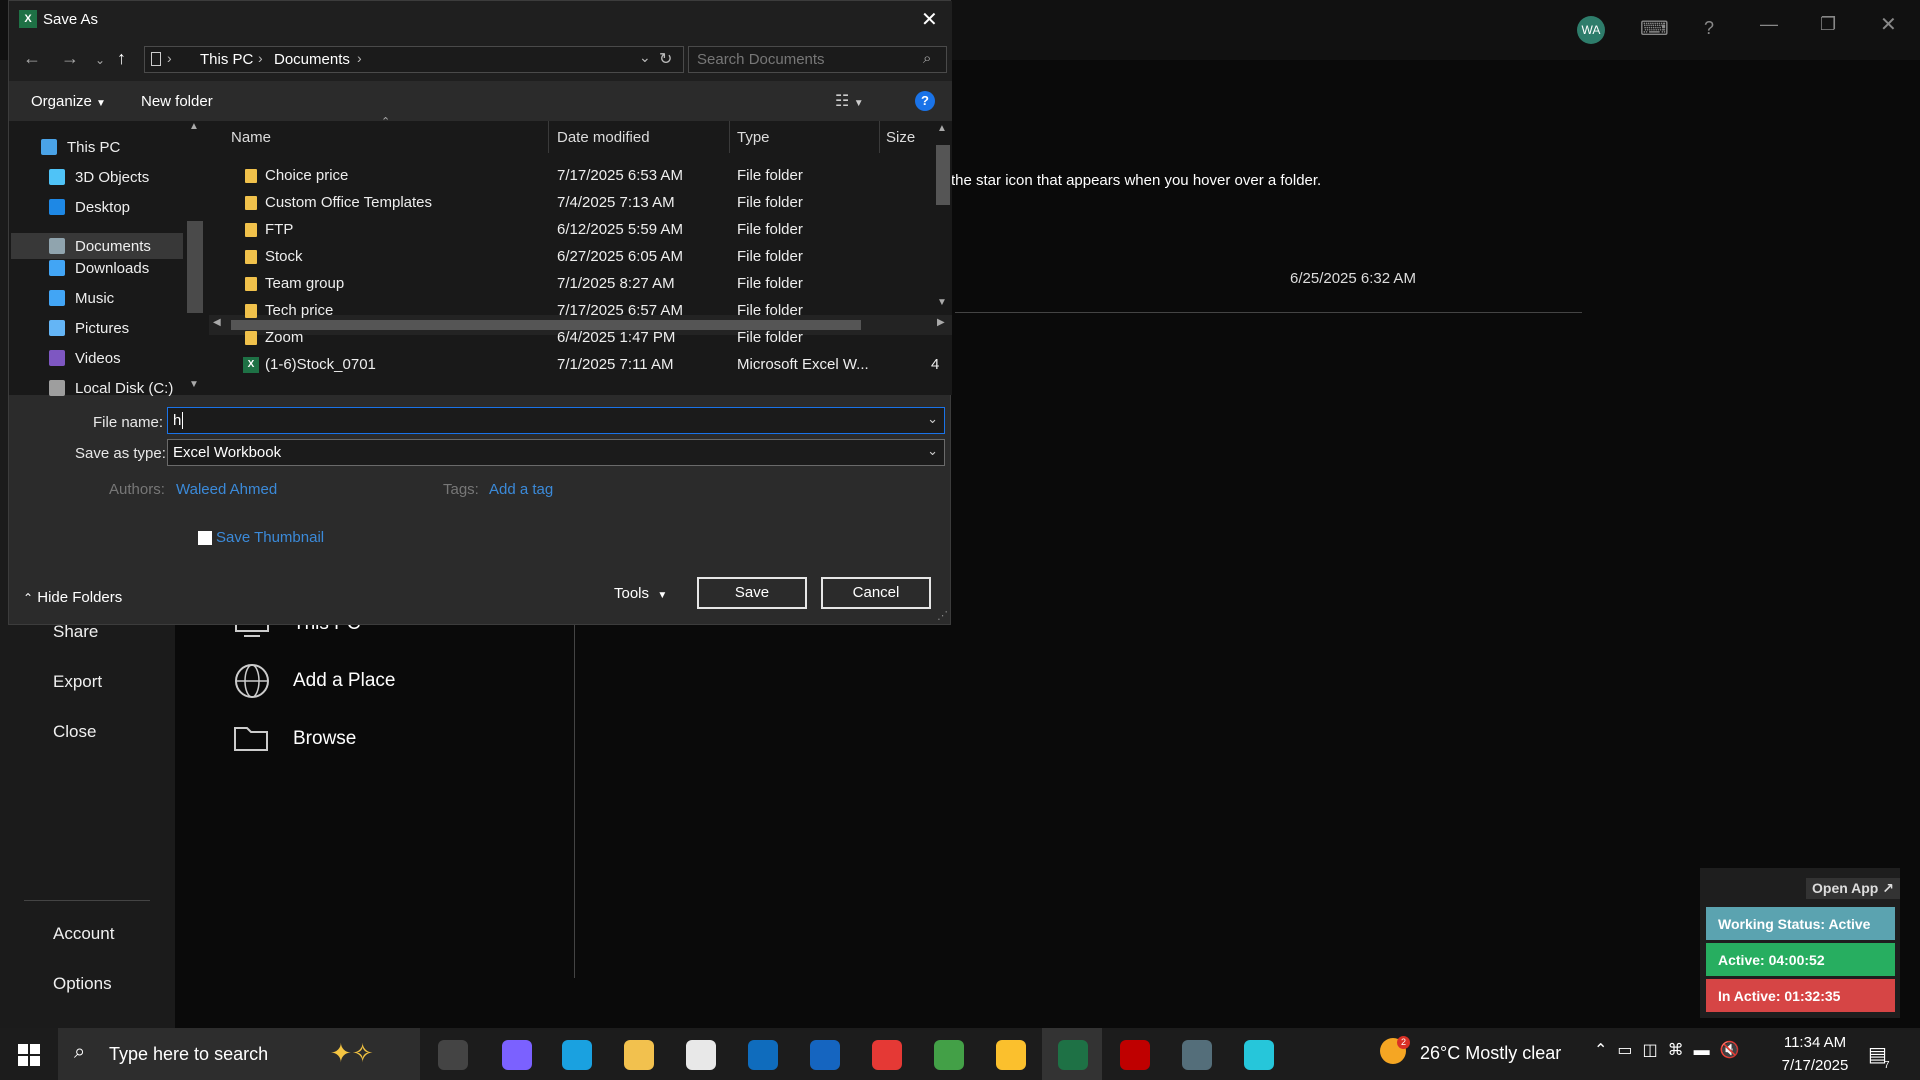 Image resolution: width=1920 pixels, height=1080 pixels. I want to click on working-status: Working Status: Active, so click(1800, 923).